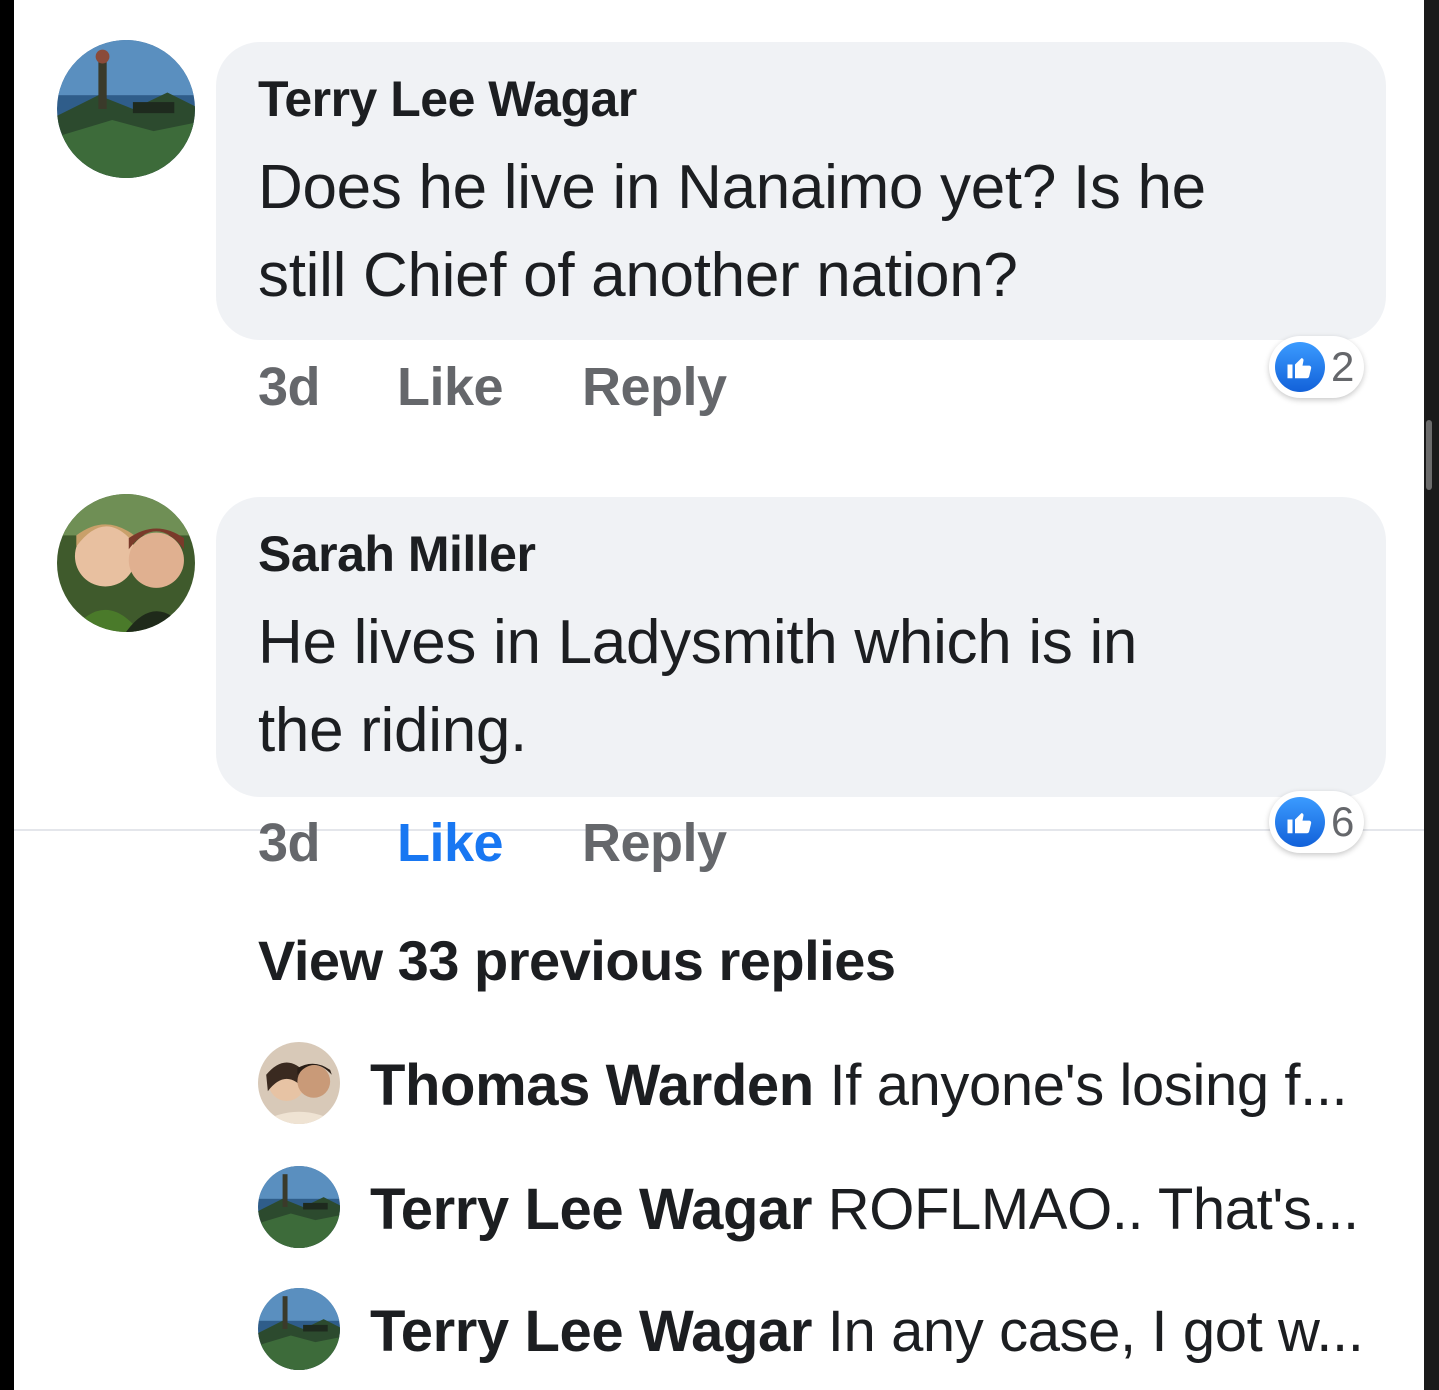  Describe the element at coordinates (299, 1083) in the screenshot. I see `avatar-thomas` at that location.